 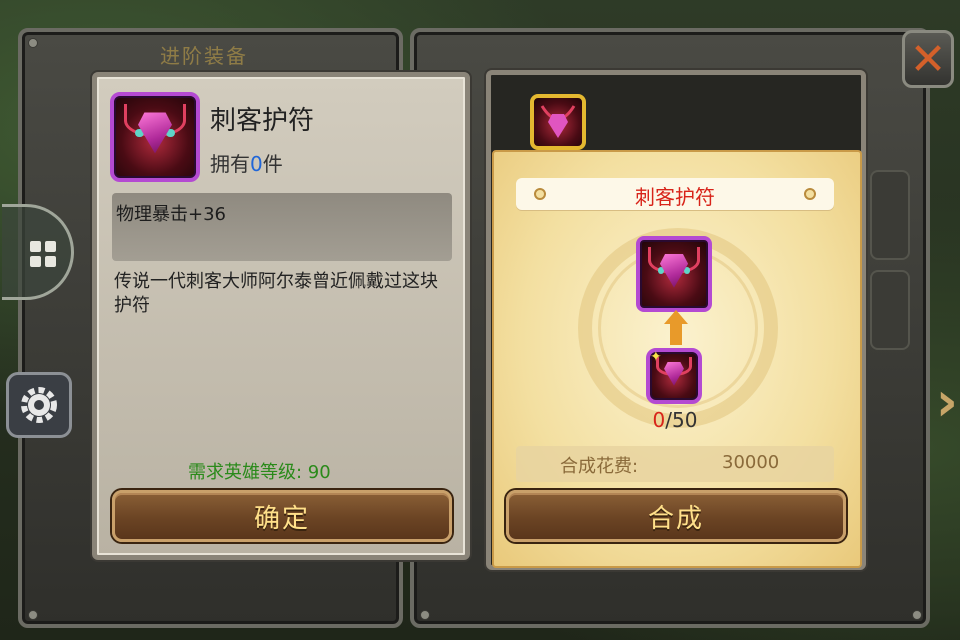 What do you see at coordinates (599, 466) in the screenshot?
I see `cost-label: 合成花费:` at bounding box center [599, 466].